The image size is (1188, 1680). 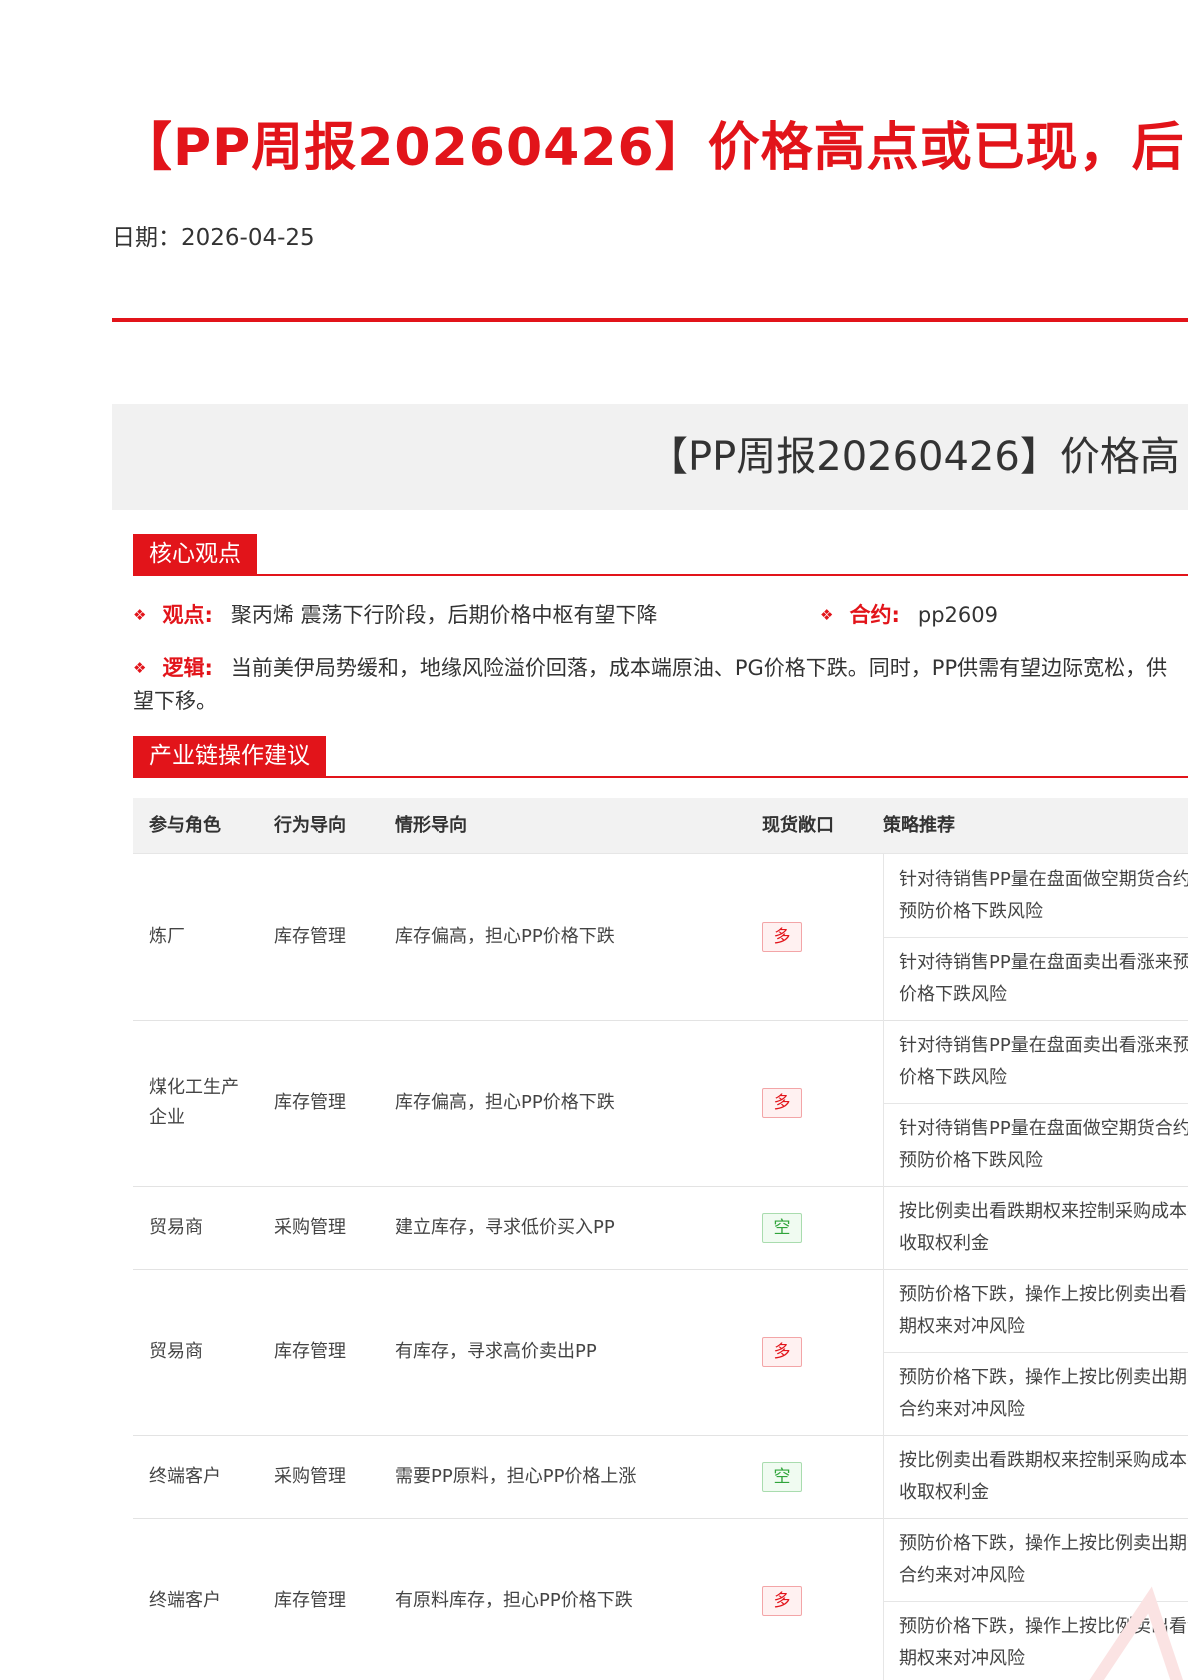 I want to click on col-role: 参与角色, so click(x=185, y=825).